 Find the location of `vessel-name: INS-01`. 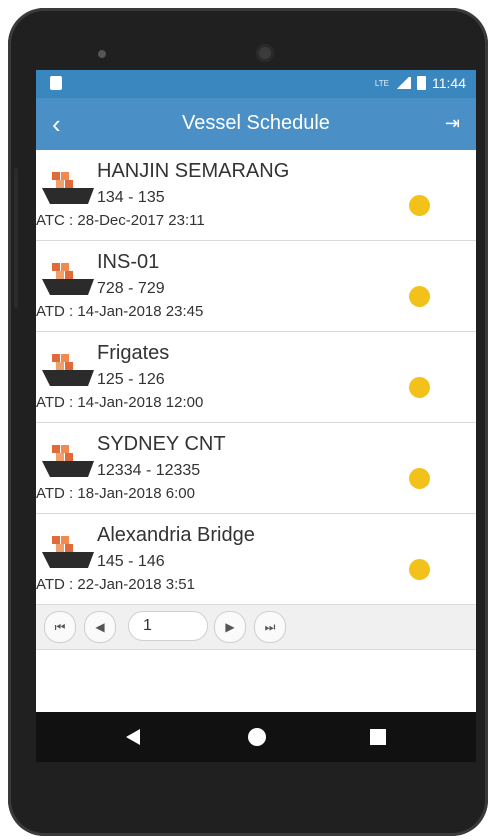

vessel-name: INS-01 is located at coordinates (128, 262).